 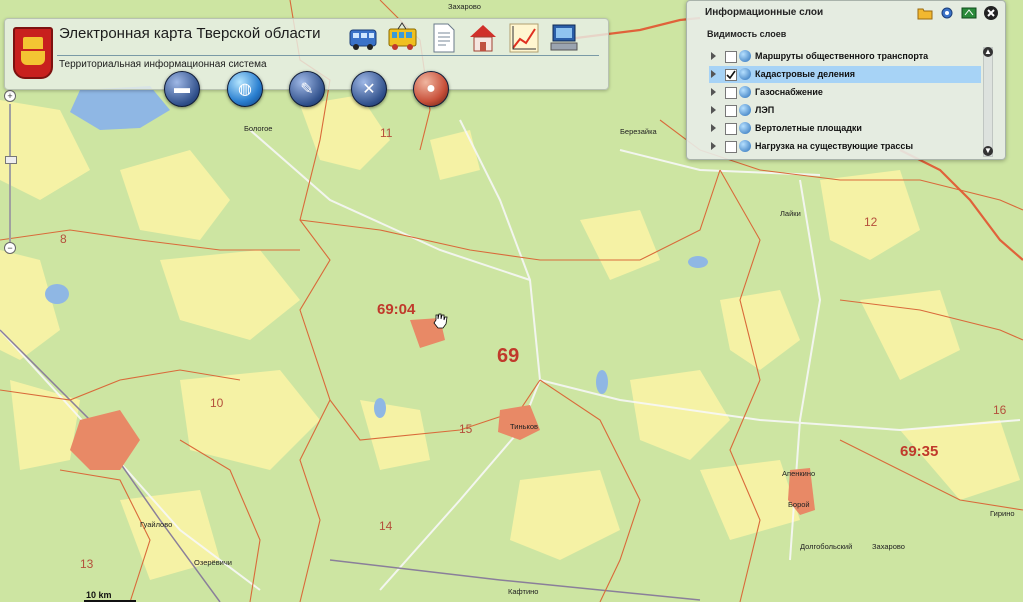 What do you see at coordinates (789, 92) in the screenshot?
I see `layer-label: Газоснабжение` at bounding box center [789, 92].